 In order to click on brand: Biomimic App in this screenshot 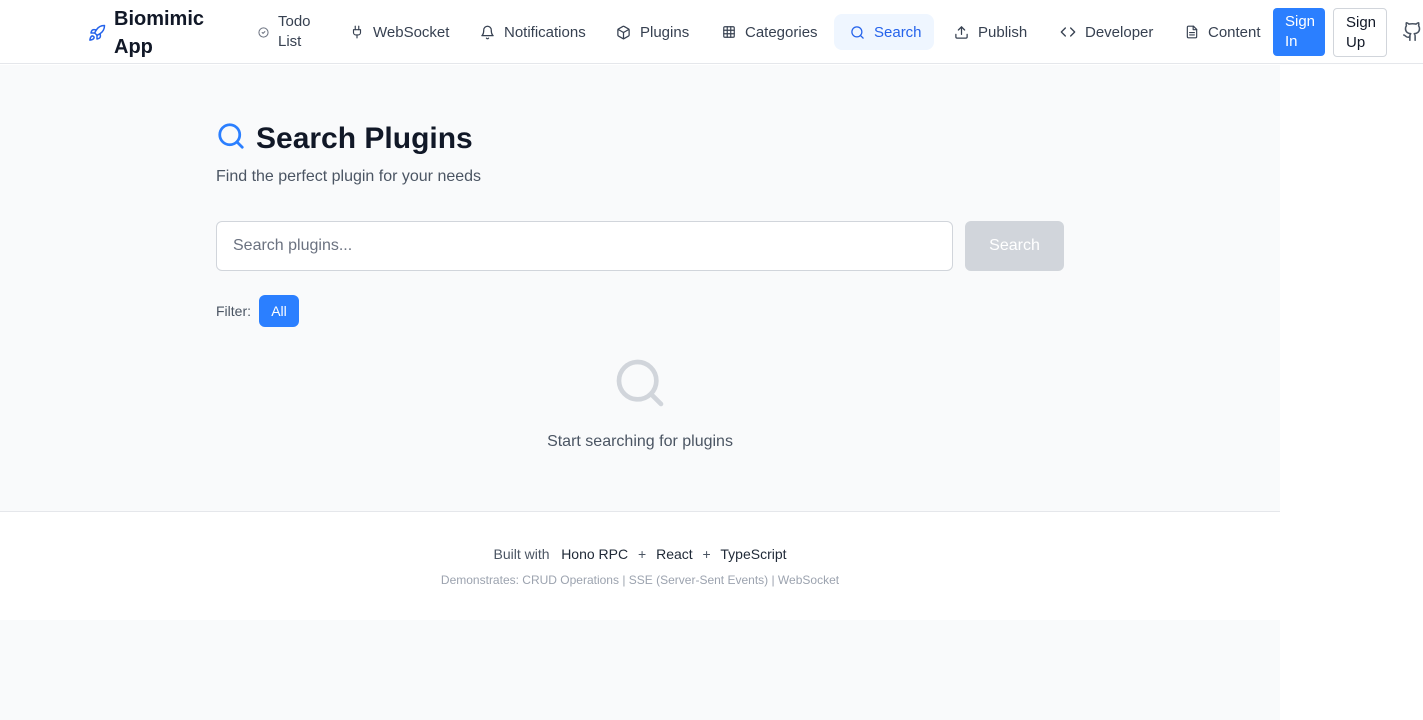, I will do `click(156, 33)`.